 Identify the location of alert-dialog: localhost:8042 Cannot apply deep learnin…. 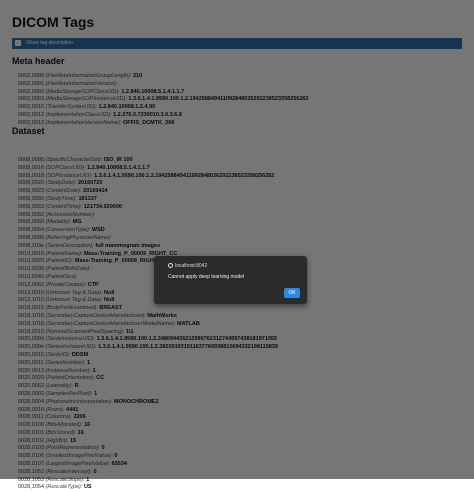
(230, 280).